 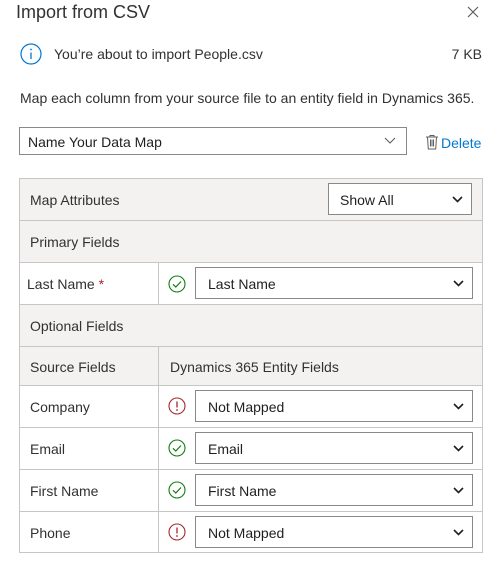 I want to click on table-row: Last Name * Last Name, so click(x=251, y=283).